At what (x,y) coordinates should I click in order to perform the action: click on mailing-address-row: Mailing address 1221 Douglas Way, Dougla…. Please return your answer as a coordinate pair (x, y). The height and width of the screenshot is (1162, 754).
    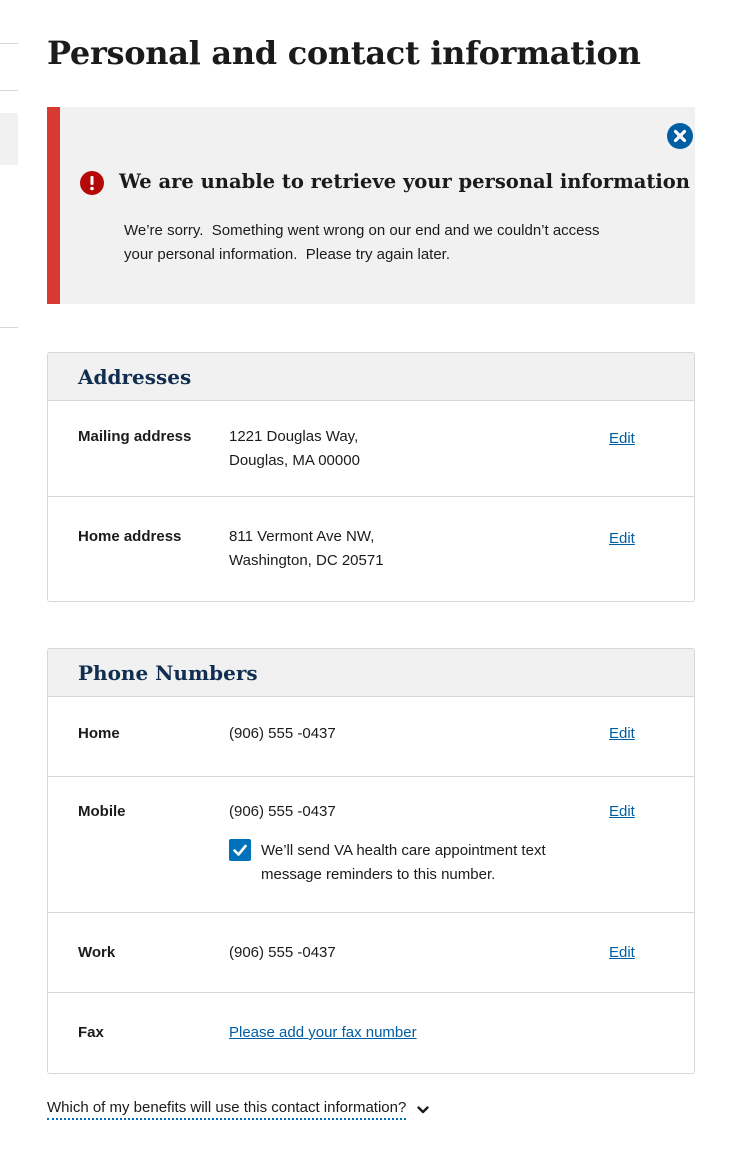
    Looking at the image, I should click on (371, 449).